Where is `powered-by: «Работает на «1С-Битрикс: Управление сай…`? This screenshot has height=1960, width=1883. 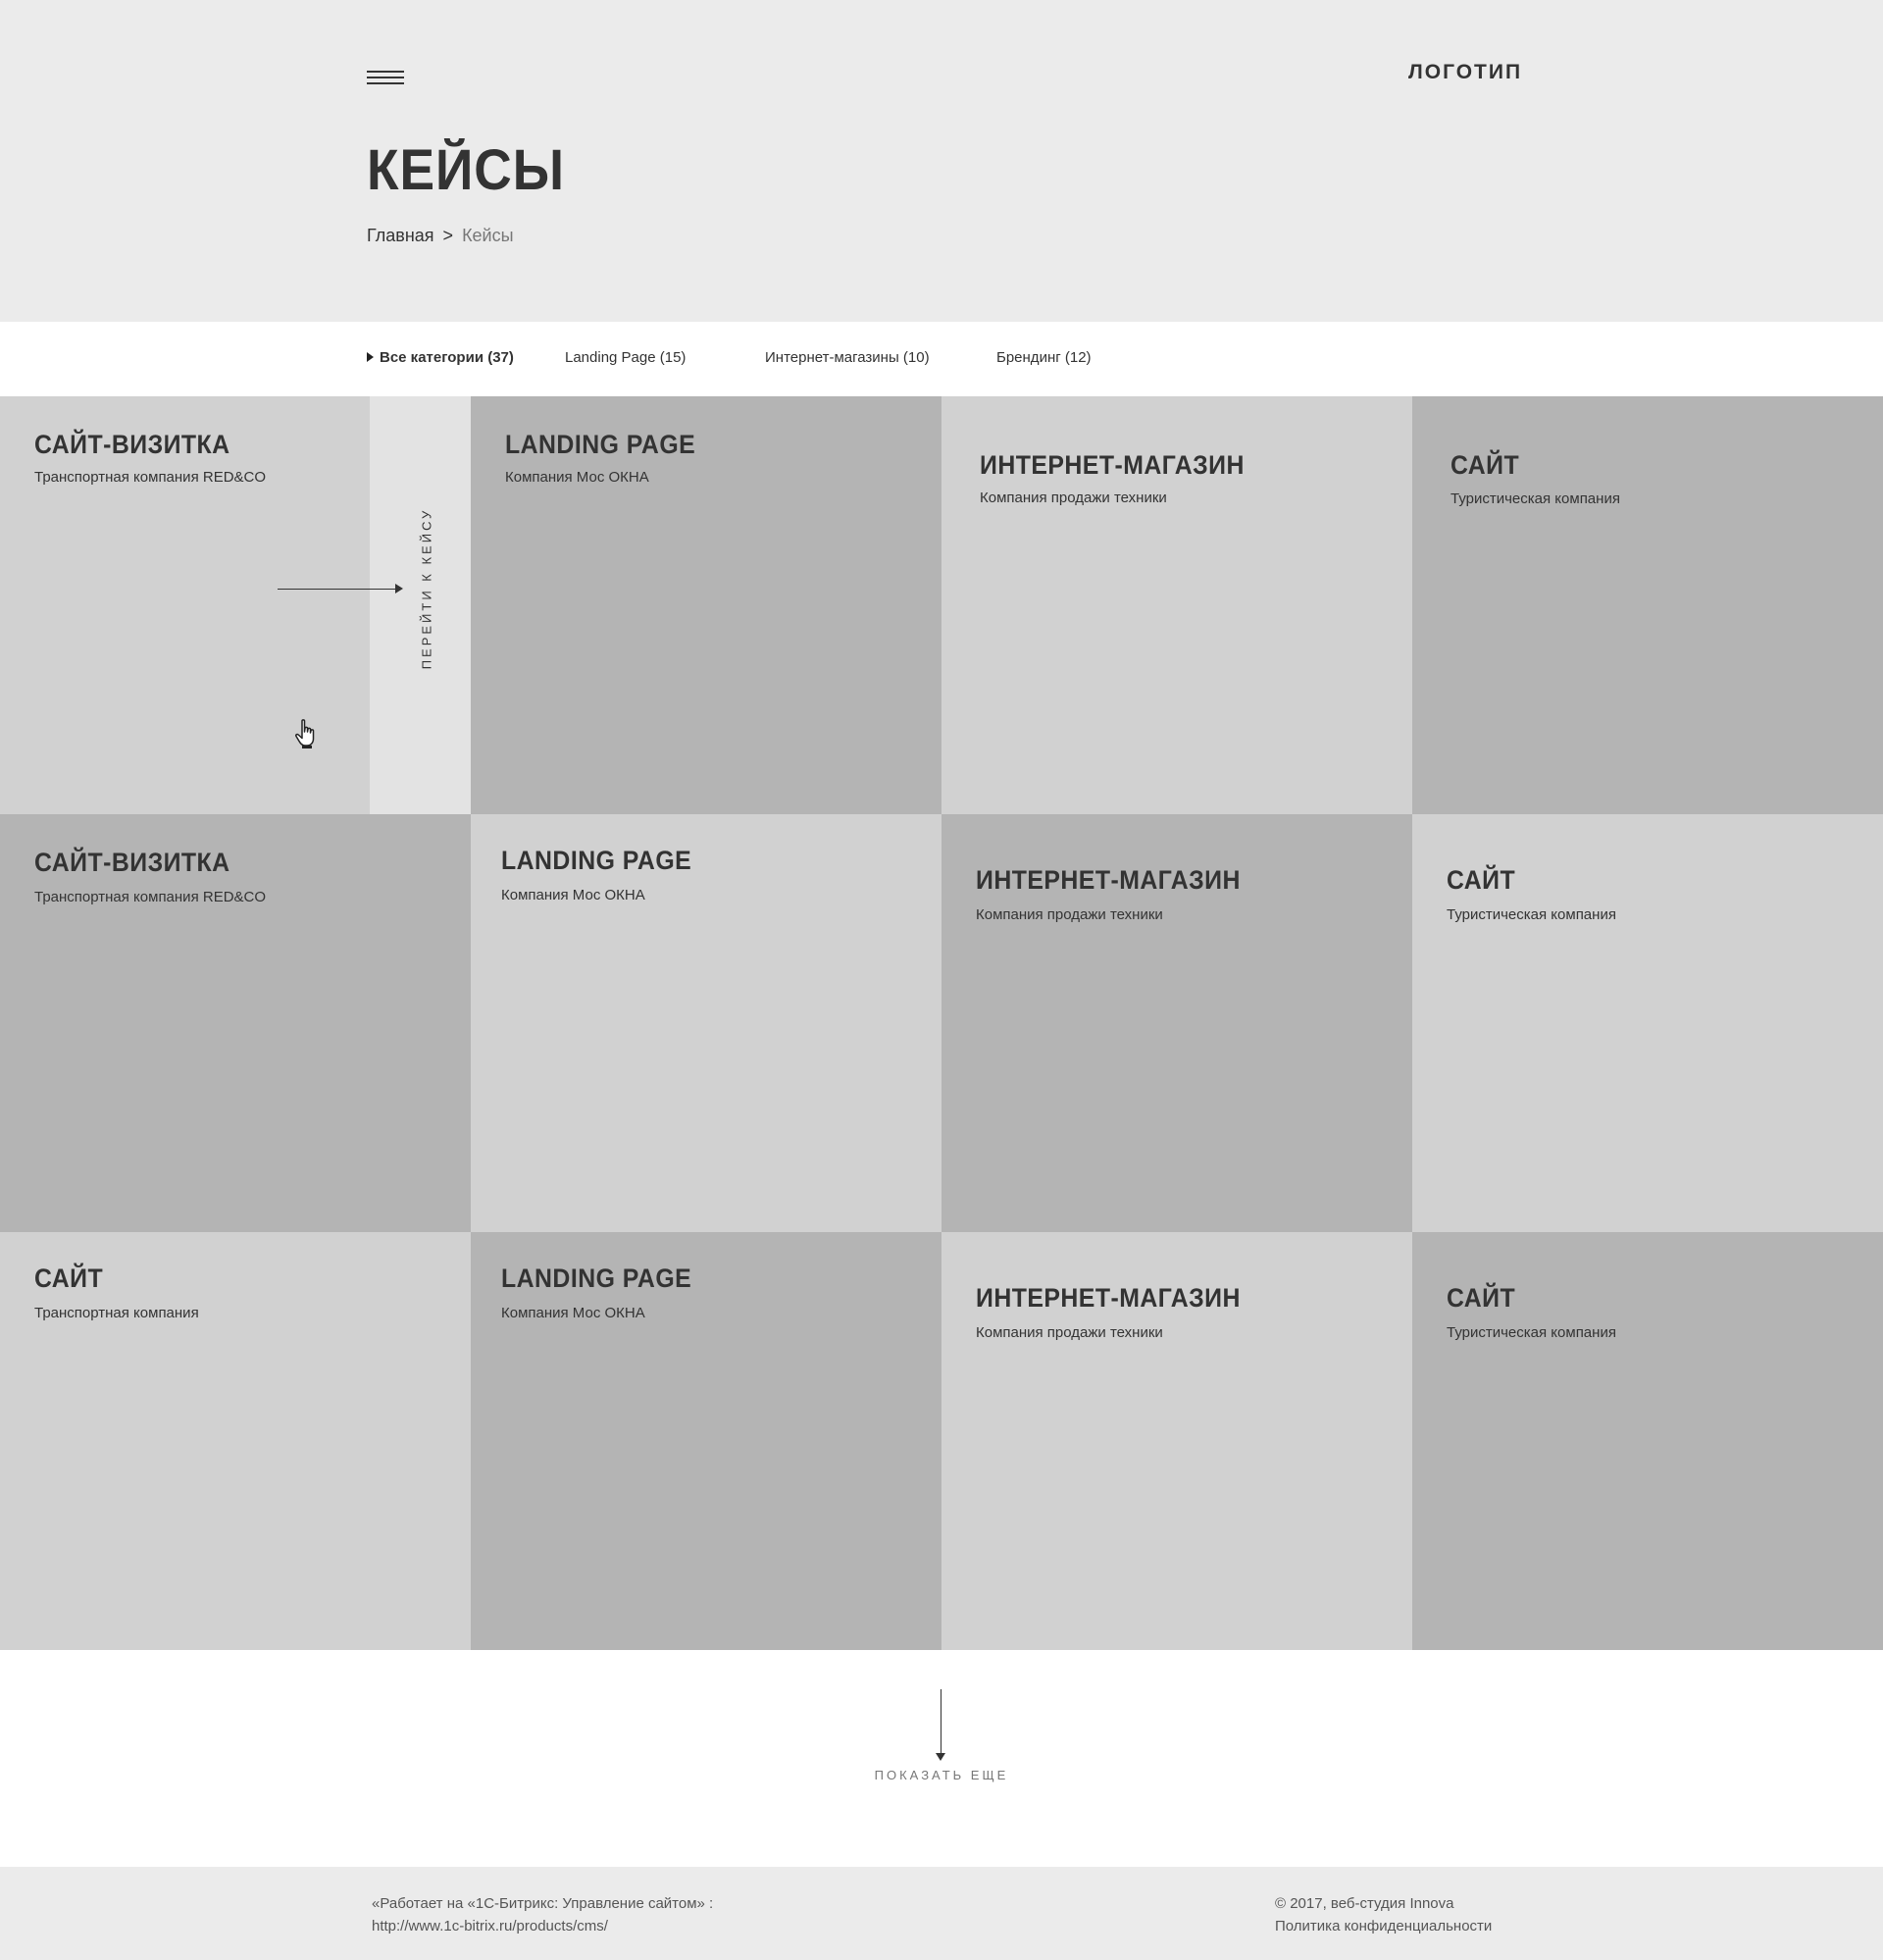
powered-by: «Работает на «1С-Битрикс: Управление сай… is located at coordinates (542, 1914).